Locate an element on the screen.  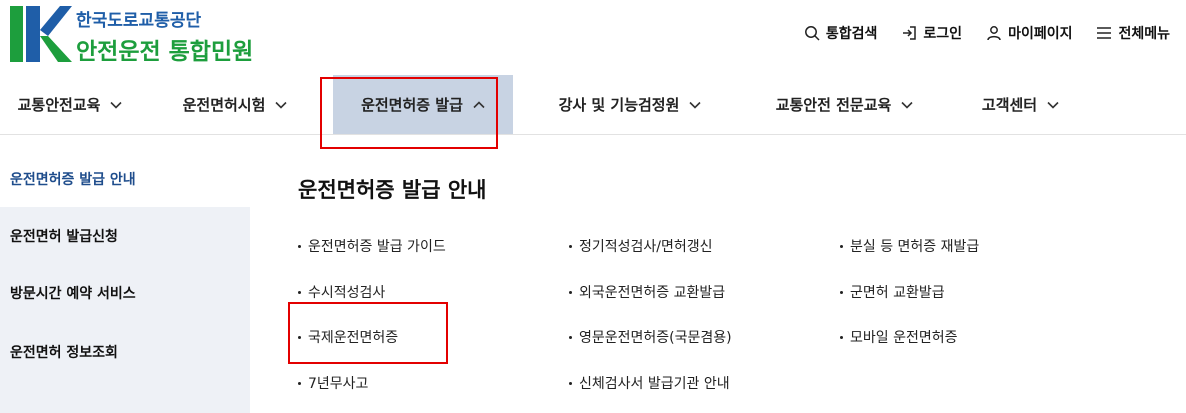
lnb-item-label: 운전면허 정보조회 is located at coordinates (64, 353).